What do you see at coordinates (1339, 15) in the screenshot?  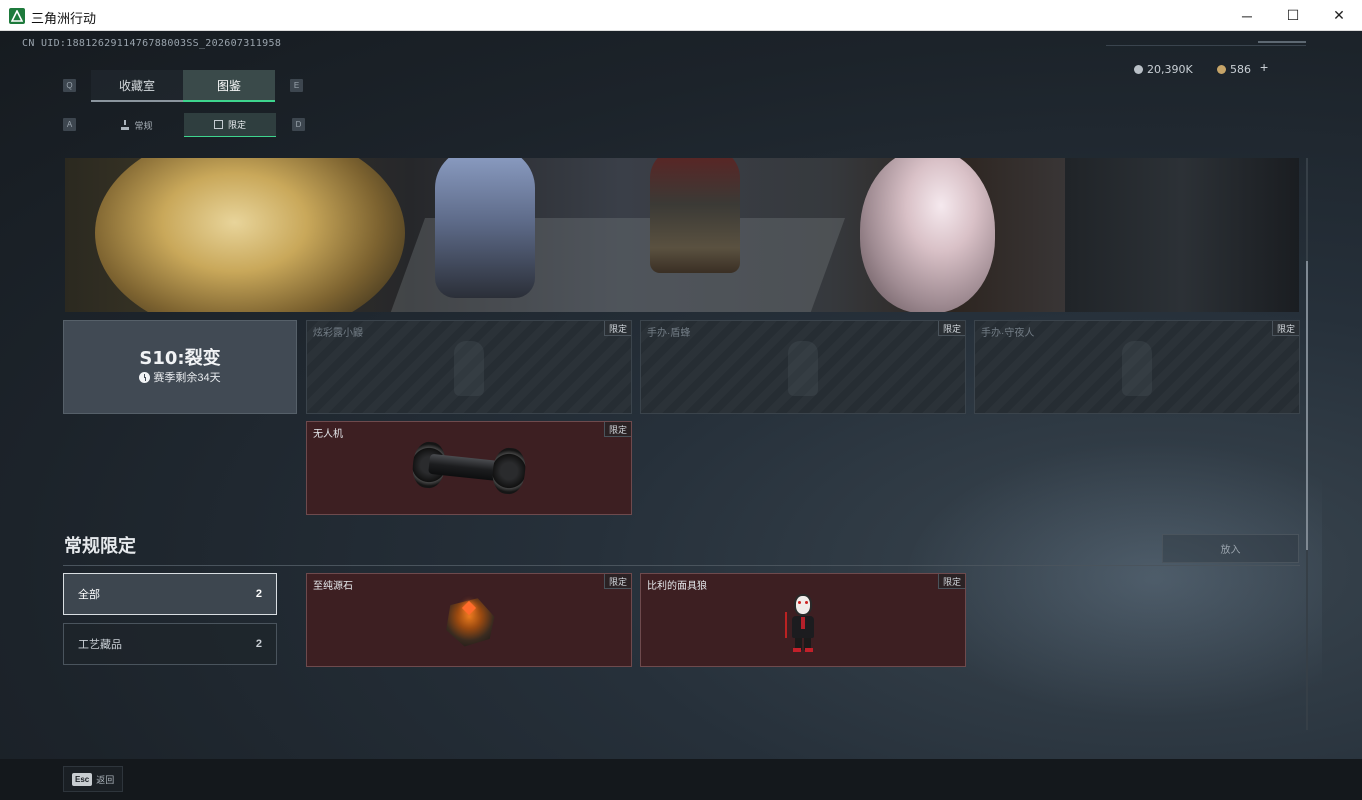 I see `close-button: ✕` at bounding box center [1339, 15].